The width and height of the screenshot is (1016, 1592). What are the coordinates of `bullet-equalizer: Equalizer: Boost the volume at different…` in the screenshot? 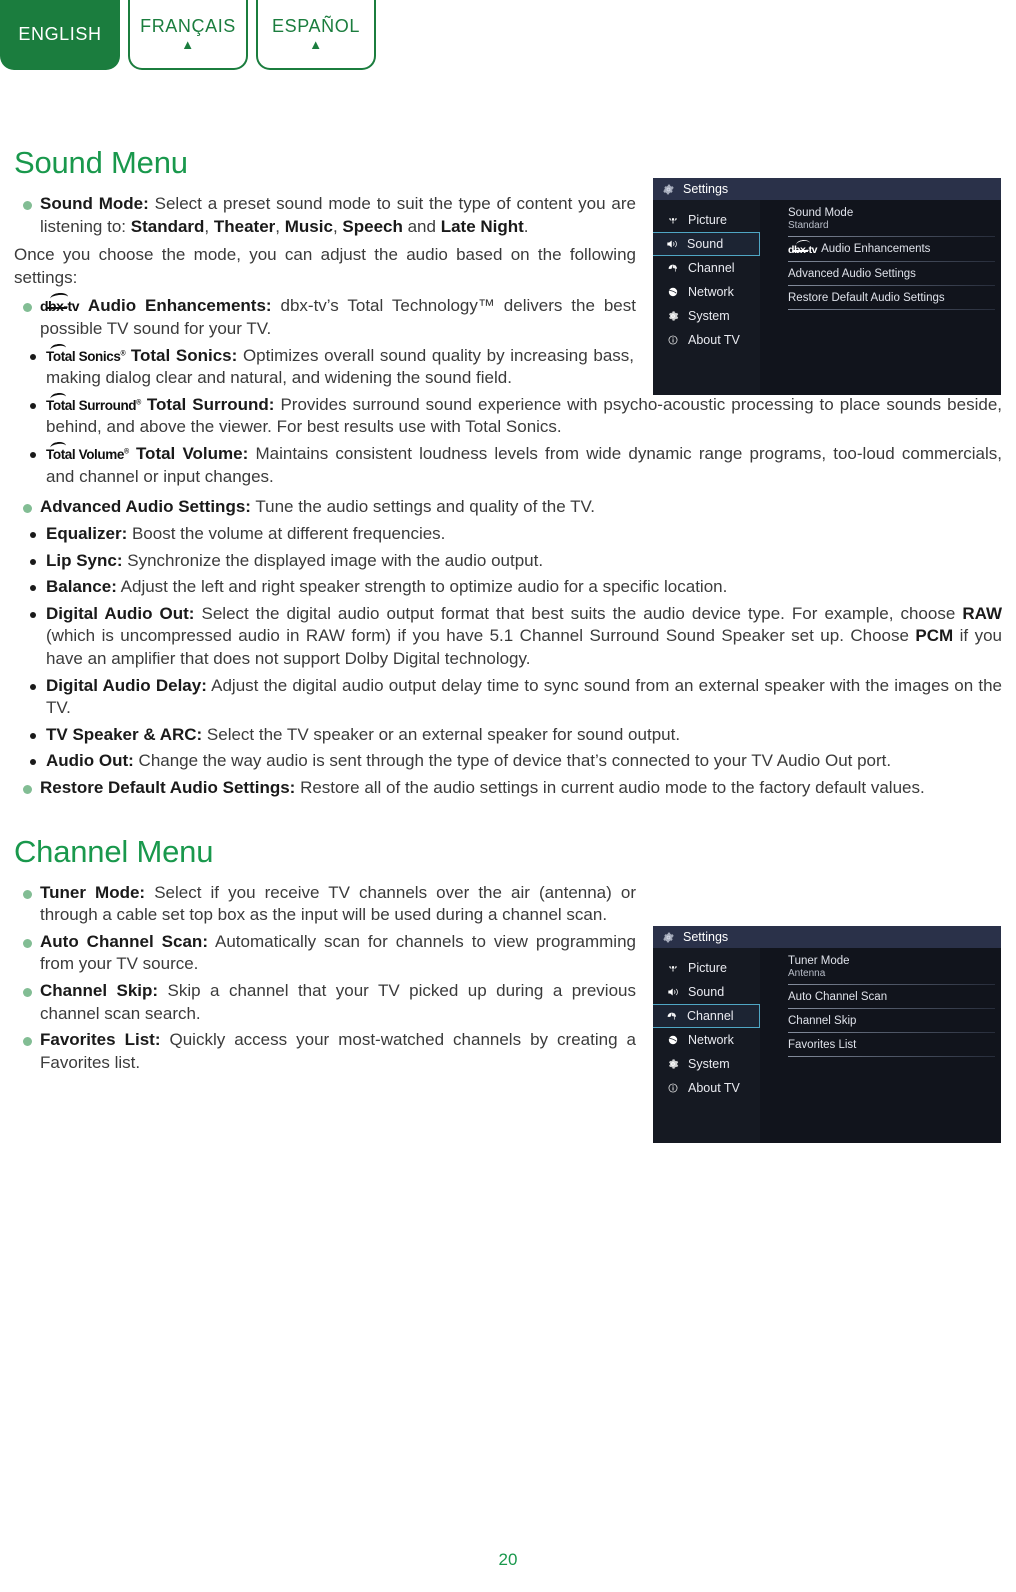 It's located at (508, 534).